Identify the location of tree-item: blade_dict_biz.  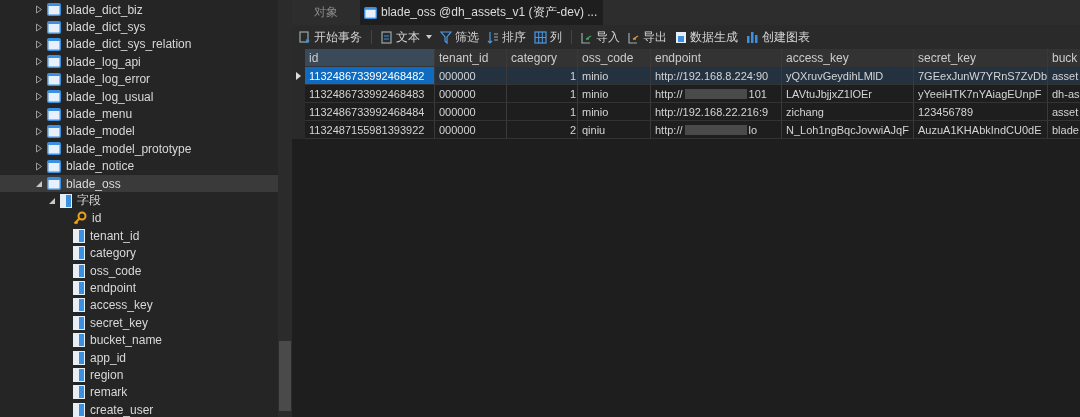
(139, 10).